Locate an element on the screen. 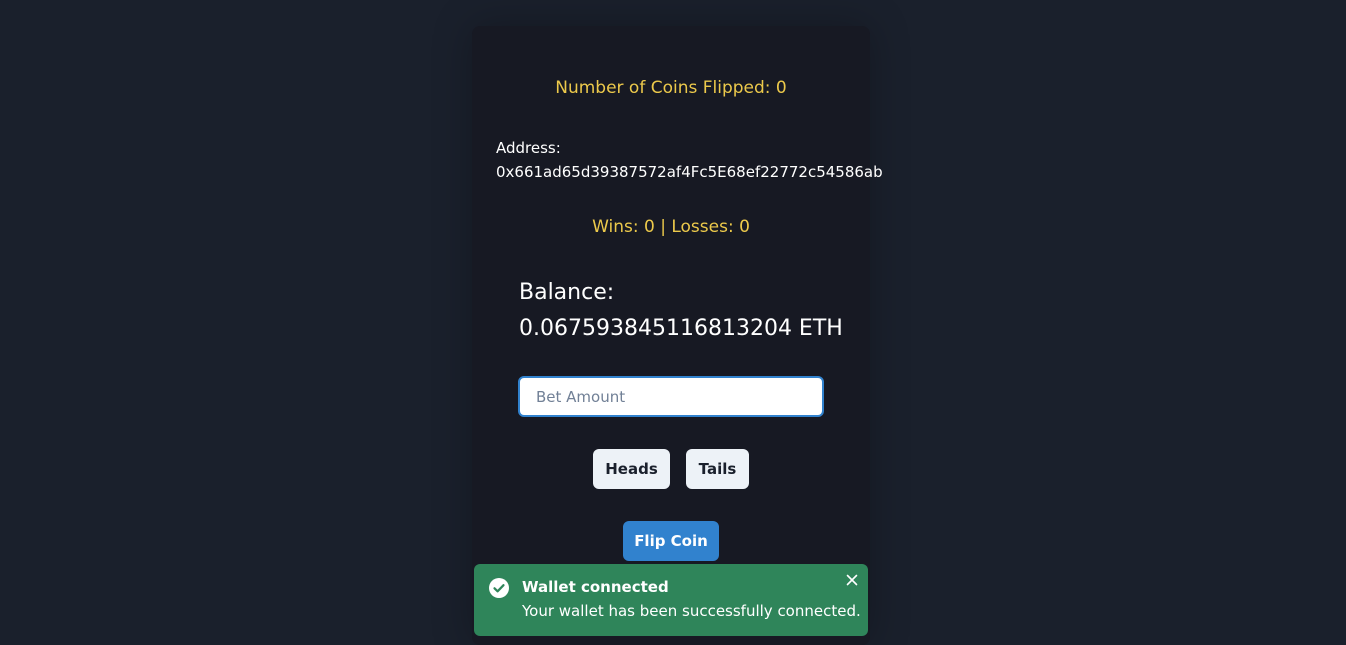 Image resolution: width=1346 pixels, height=645 pixels. balance-label: Balance: is located at coordinates (567, 292).